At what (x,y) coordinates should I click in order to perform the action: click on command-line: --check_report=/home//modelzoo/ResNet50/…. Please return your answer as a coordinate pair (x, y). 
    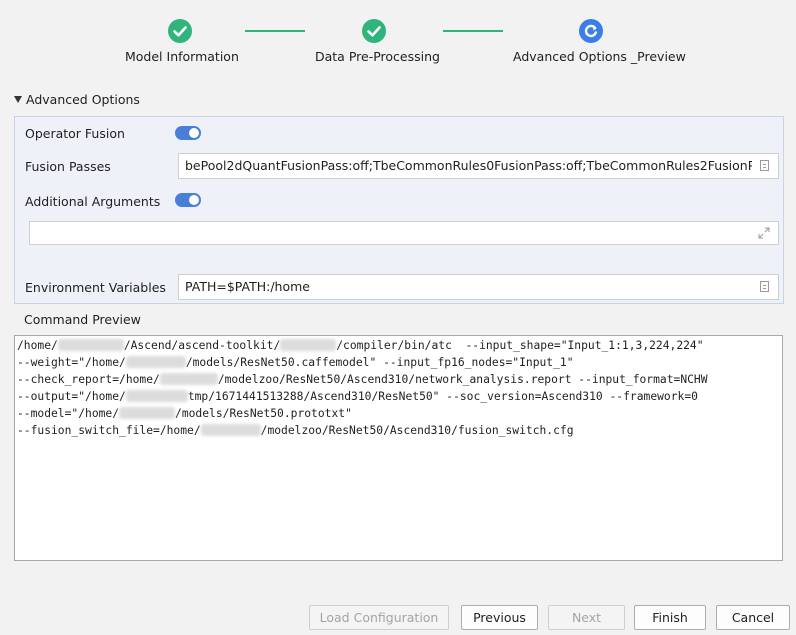
    Looking at the image, I should click on (362, 379).